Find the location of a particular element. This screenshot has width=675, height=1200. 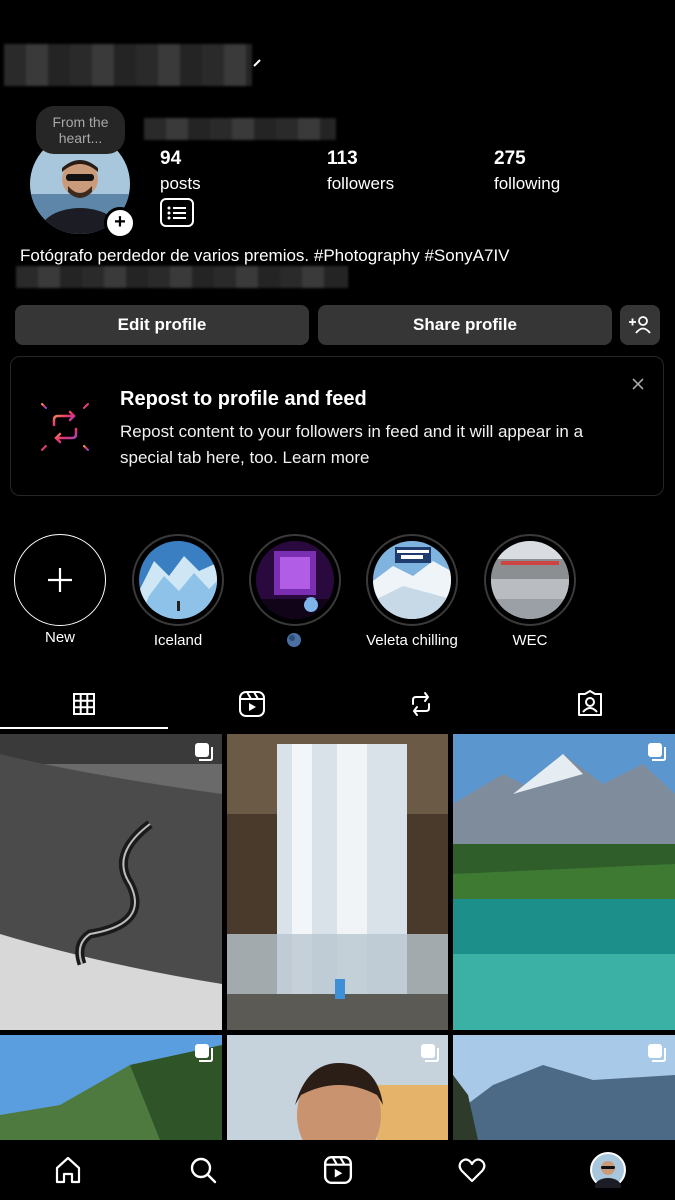

search-icon is located at coordinates (203, 1170).